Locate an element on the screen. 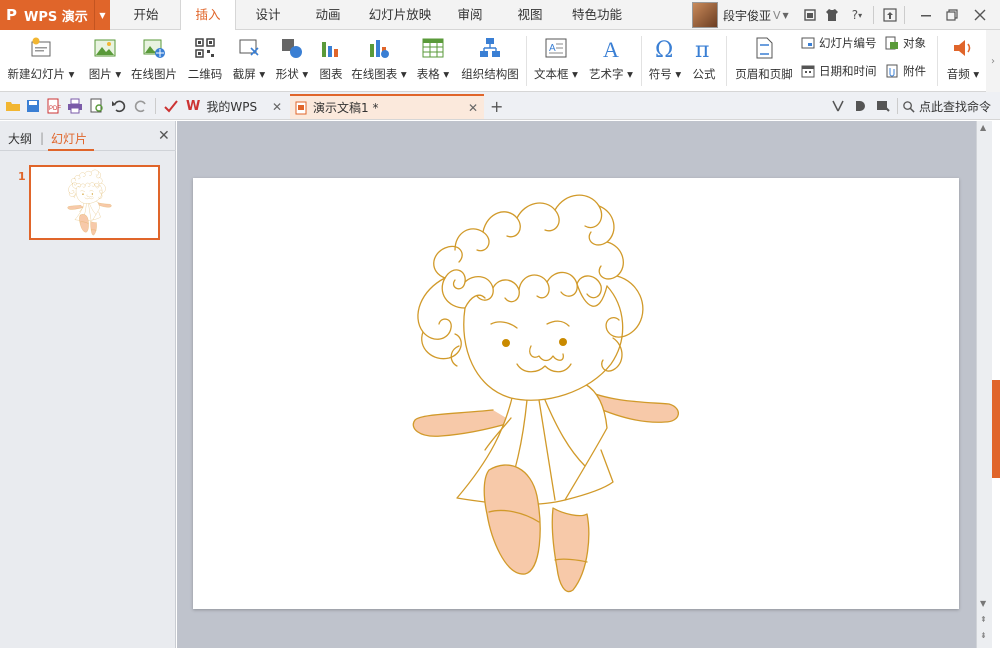  new-slide-label: 新建幻灯片 is located at coordinates (36, 74).